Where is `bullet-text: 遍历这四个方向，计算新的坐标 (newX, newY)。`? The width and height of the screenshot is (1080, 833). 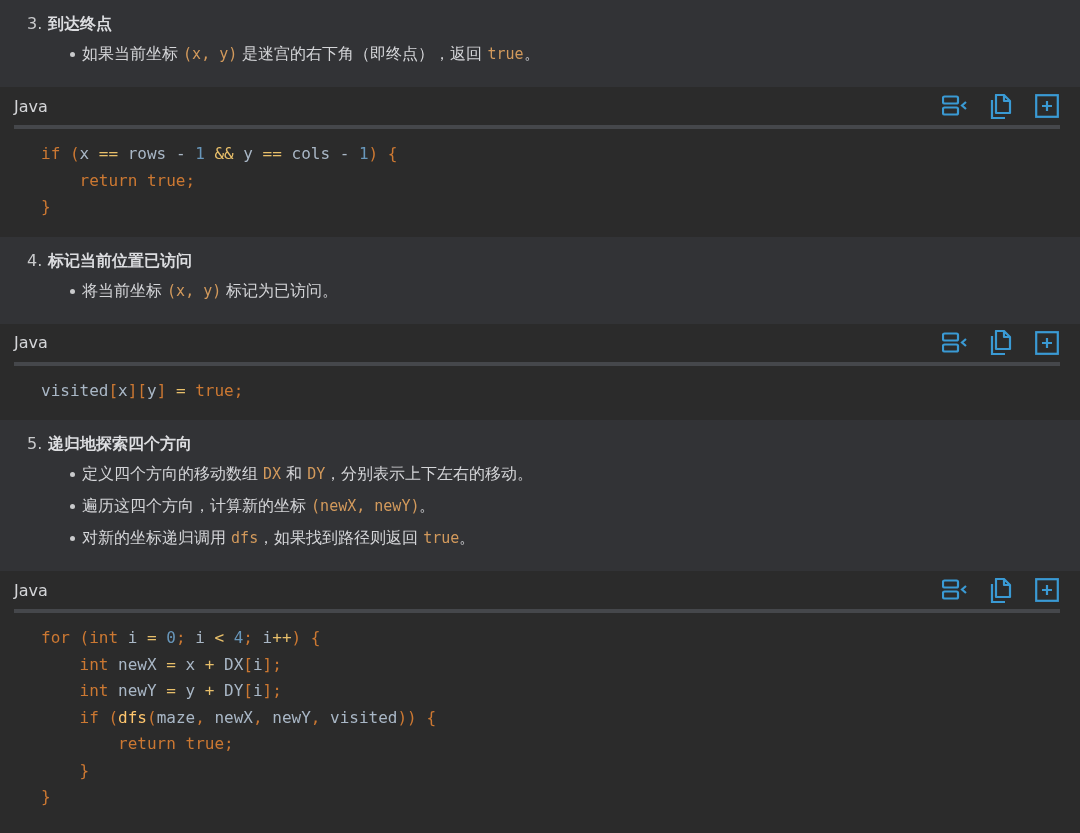 bullet-text: 遍历这四个方向，计算新的坐标 (newX, newY)。 is located at coordinates (259, 506).